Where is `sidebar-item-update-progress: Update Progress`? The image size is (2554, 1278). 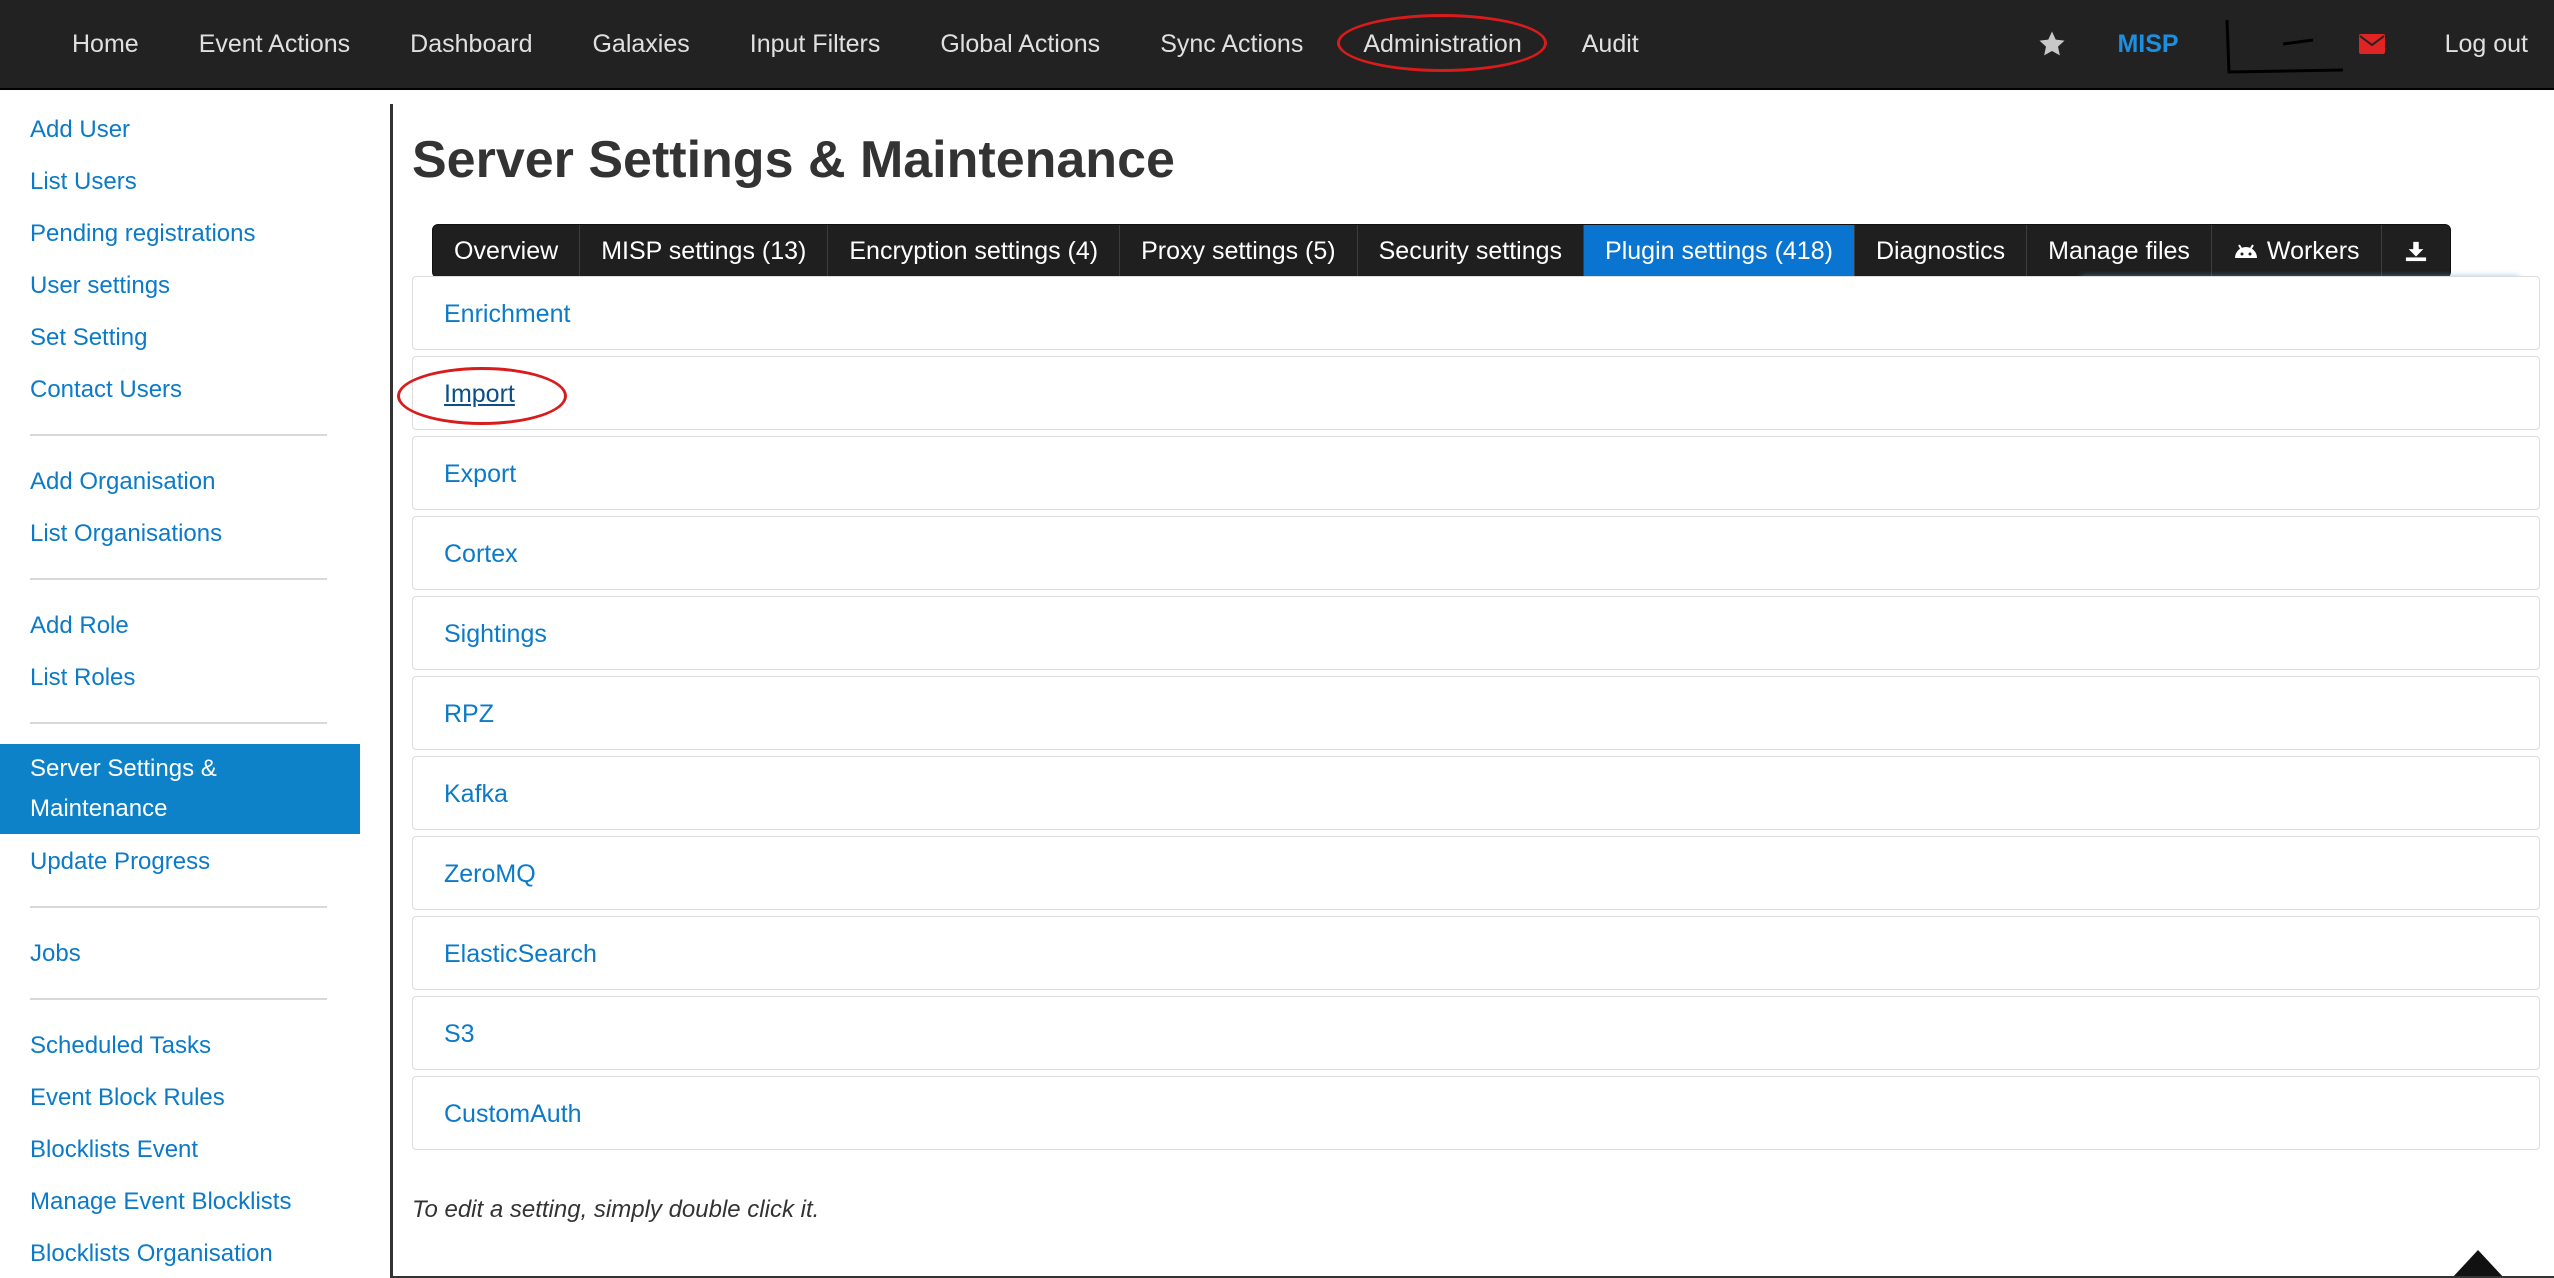
sidebar-item-update-progress: Update Progress is located at coordinates (120, 862).